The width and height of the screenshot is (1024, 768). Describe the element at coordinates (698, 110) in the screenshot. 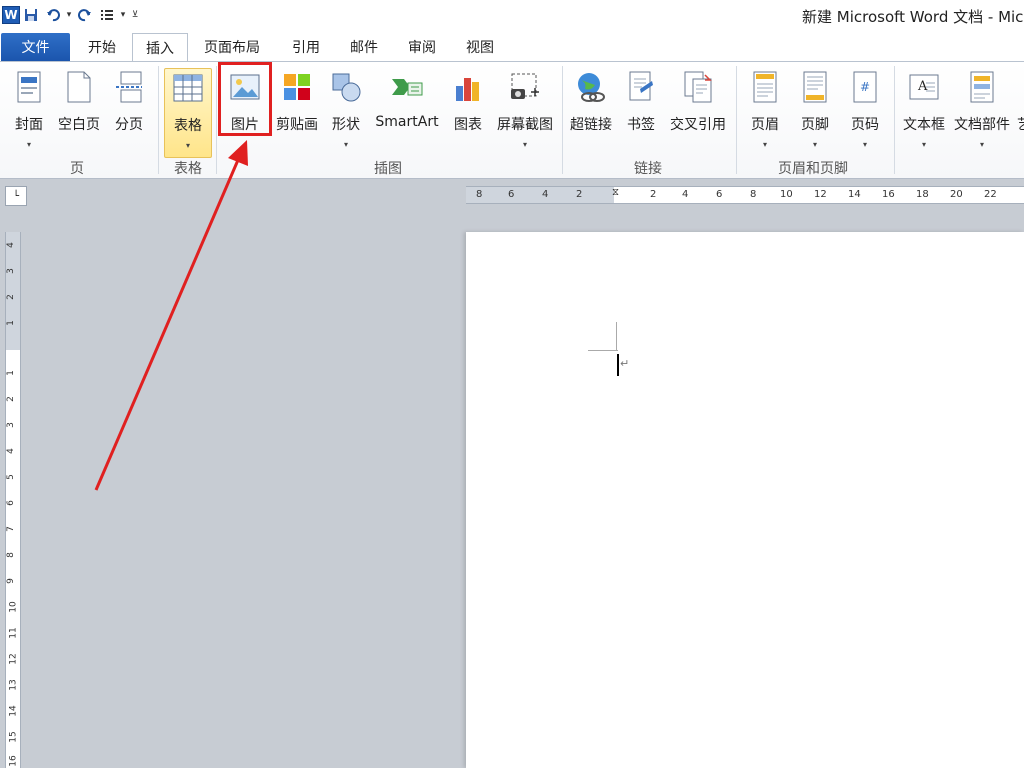

I see `cross-reference-button: 交叉引用` at that location.